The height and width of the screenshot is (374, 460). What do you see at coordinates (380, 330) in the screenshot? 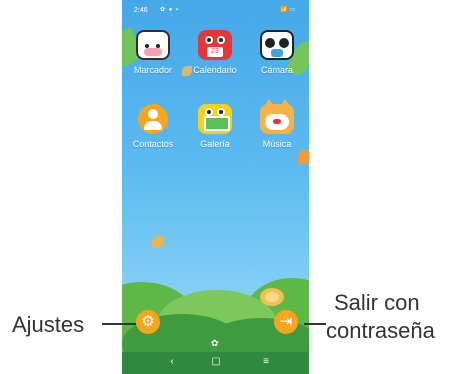
I see `callout-exit-label-line2: contraseña` at bounding box center [380, 330].